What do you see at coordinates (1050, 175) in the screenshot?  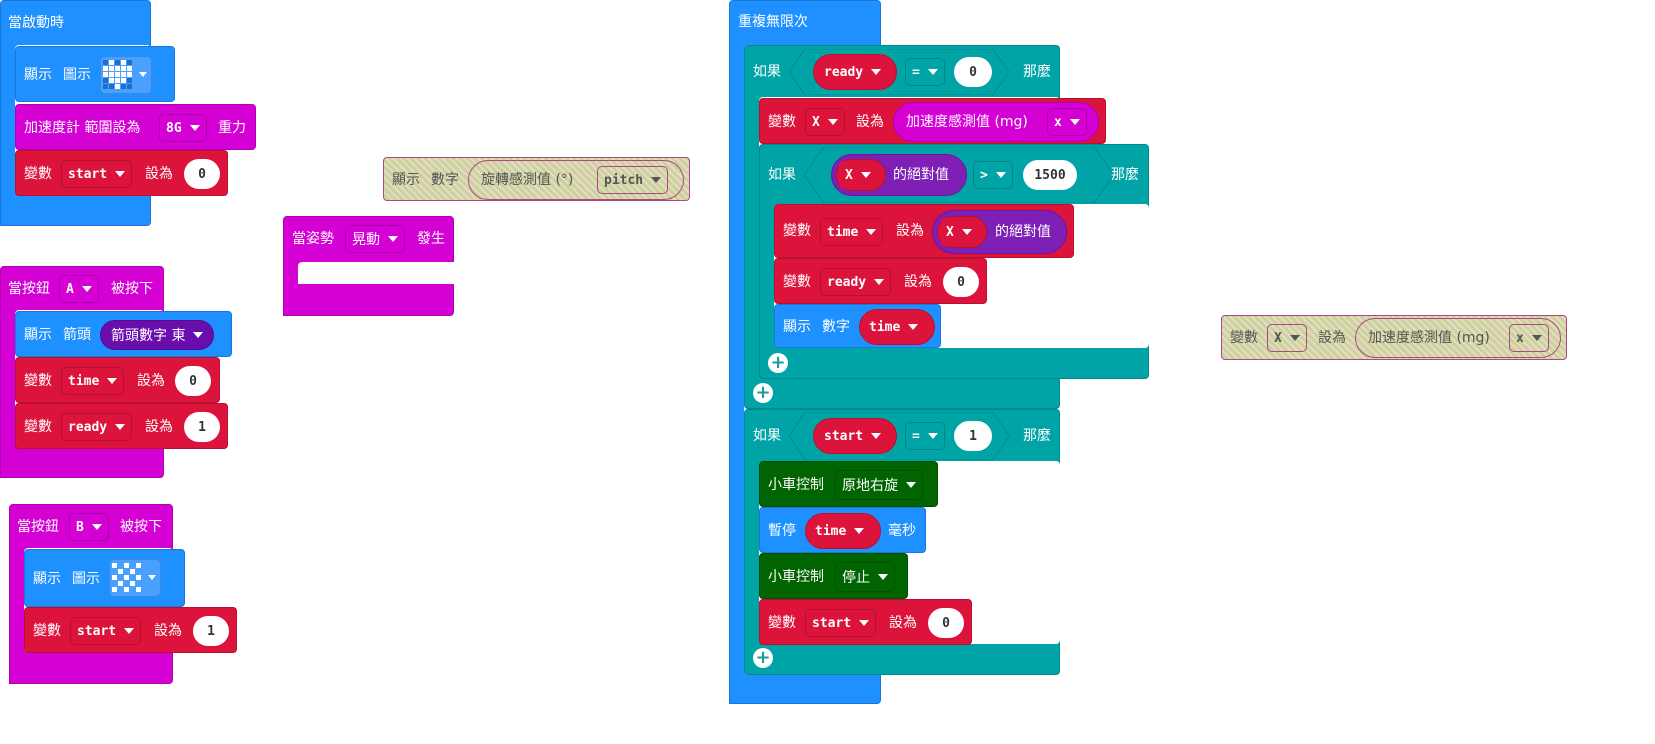 I see `value-input: 1500` at bounding box center [1050, 175].